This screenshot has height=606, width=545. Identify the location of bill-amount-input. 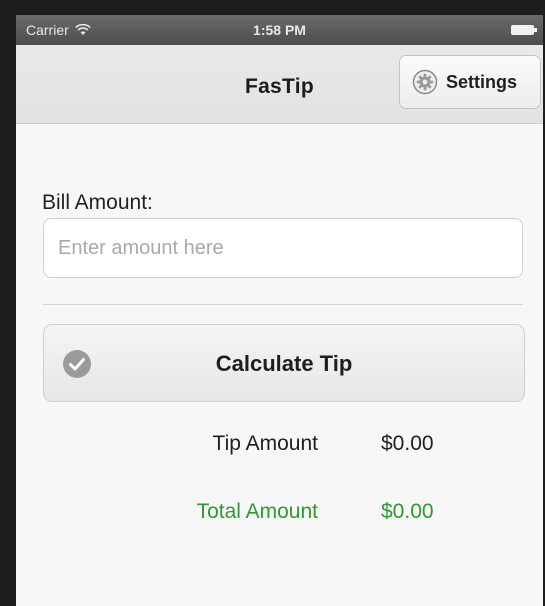
(283, 248).